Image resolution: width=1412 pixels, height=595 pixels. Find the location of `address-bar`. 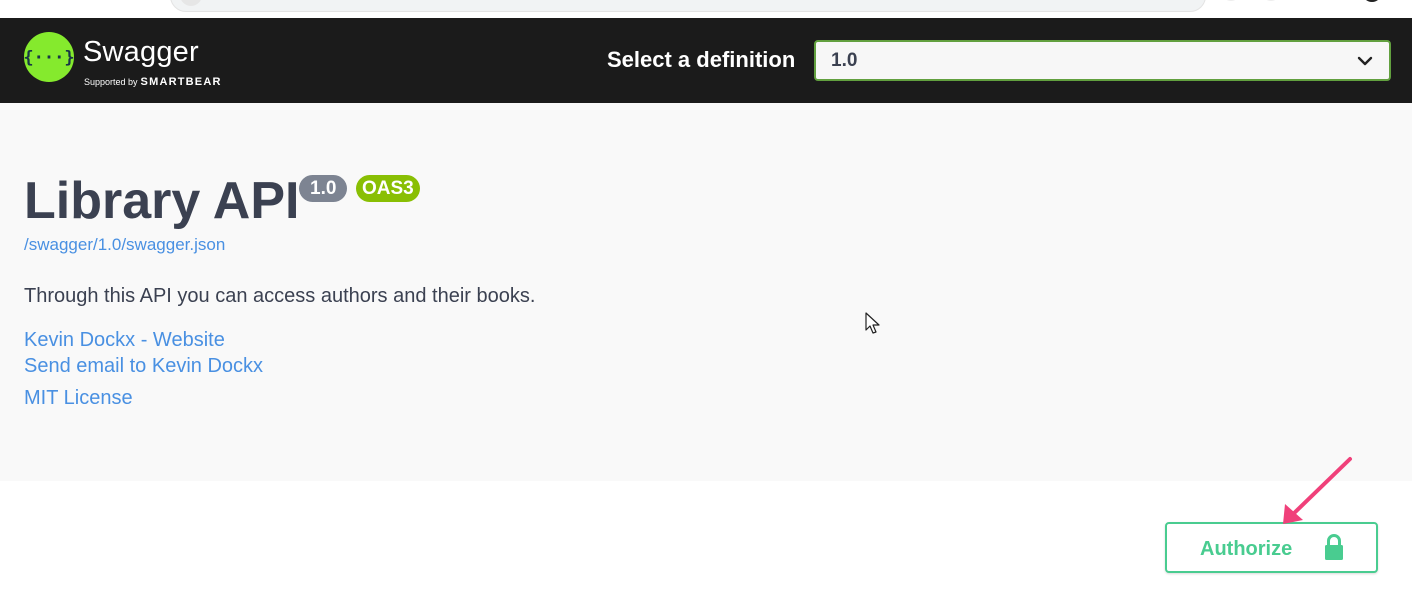

address-bar is located at coordinates (688, 6).